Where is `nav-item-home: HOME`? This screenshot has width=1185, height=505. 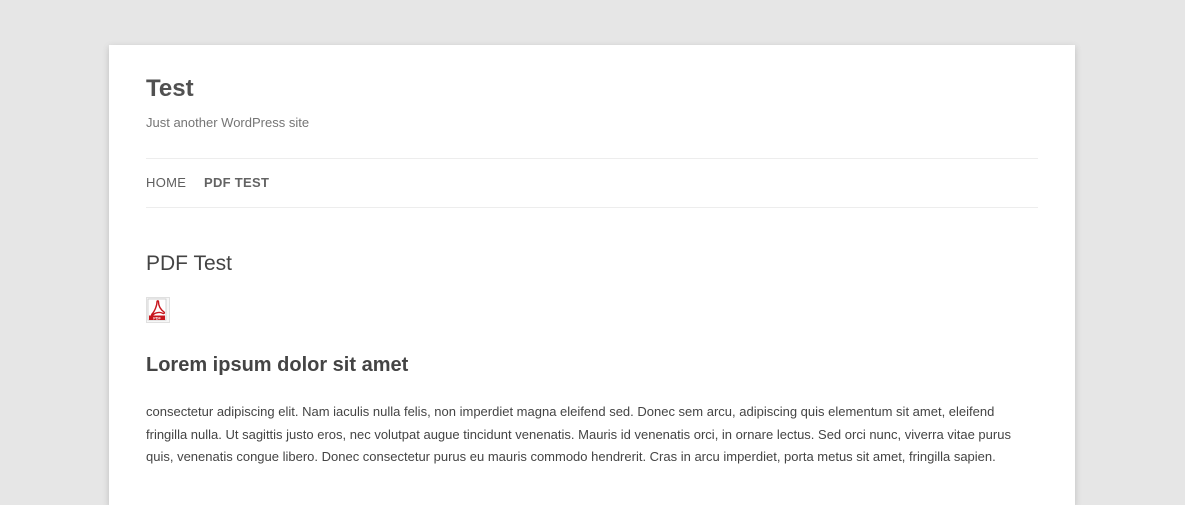 nav-item-home: HOME is located at coordinates (166, 183).